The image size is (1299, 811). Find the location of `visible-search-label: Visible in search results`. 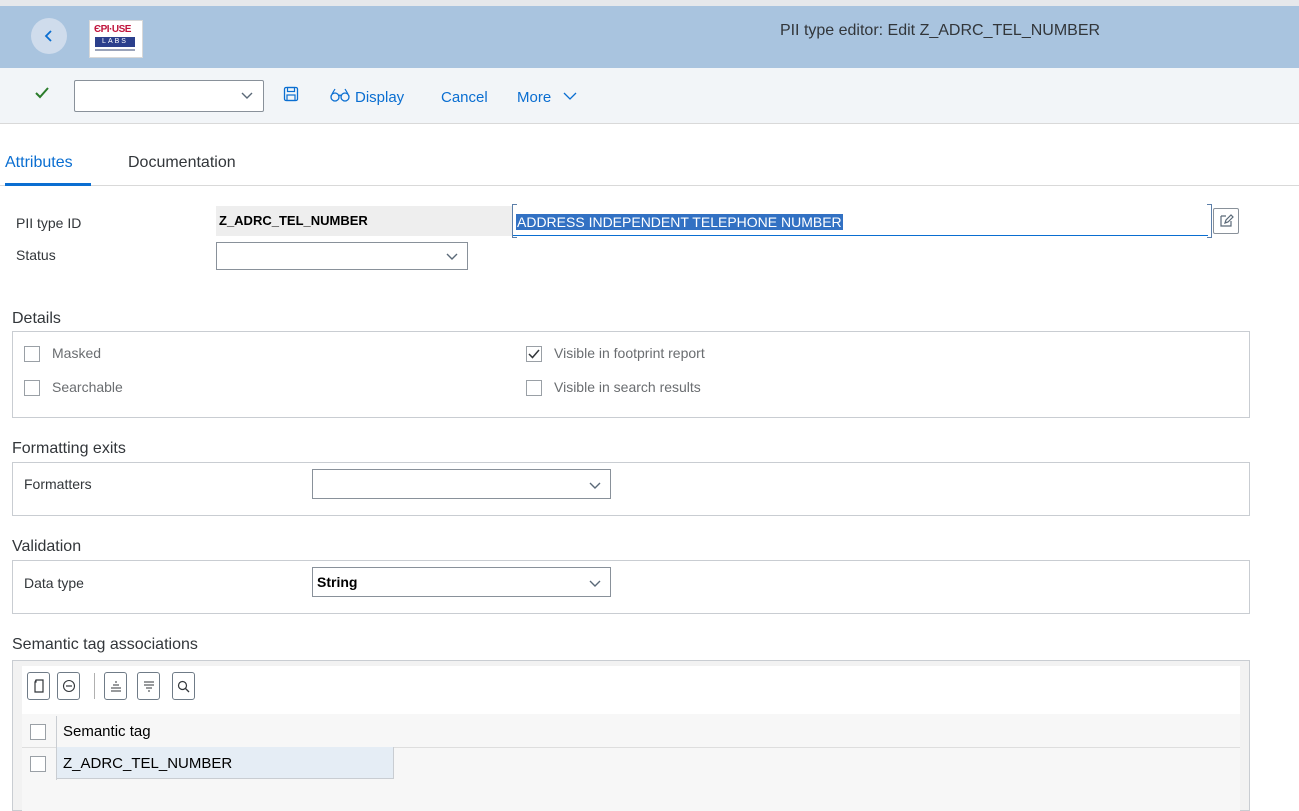

visible-search-label: Visible in search results is located at coordinates (627, 387).